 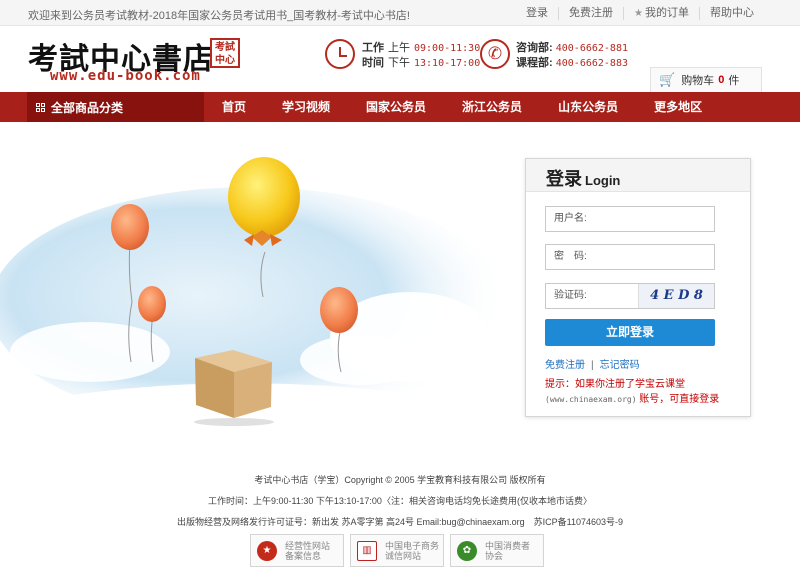 What do you see at coordinates (225, 53) in the screenshot?
I see `logo-seal: 考試中心` at bounding box center [225, 53].